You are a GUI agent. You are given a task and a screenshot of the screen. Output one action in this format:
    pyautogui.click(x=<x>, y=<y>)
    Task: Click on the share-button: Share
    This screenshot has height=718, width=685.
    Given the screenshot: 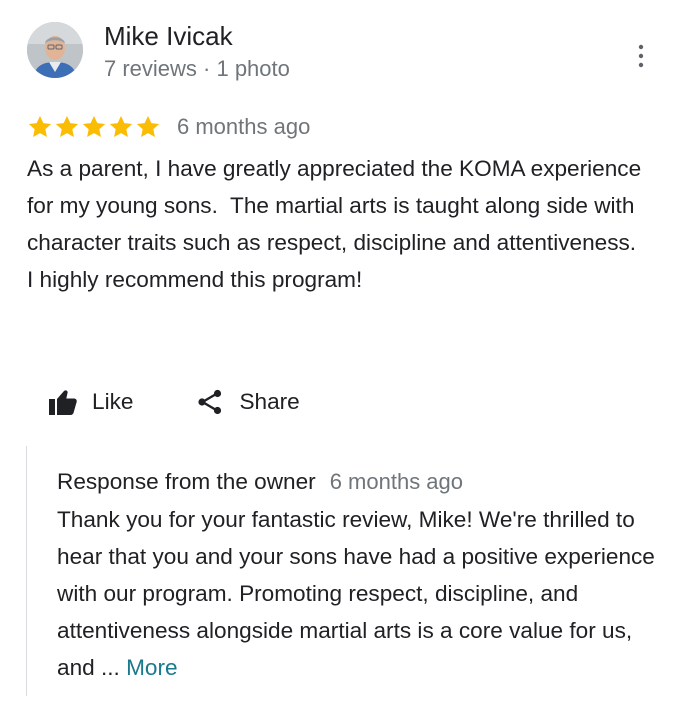 What is the action you would take?
    pyautogui.click(x=247, y=402)
    